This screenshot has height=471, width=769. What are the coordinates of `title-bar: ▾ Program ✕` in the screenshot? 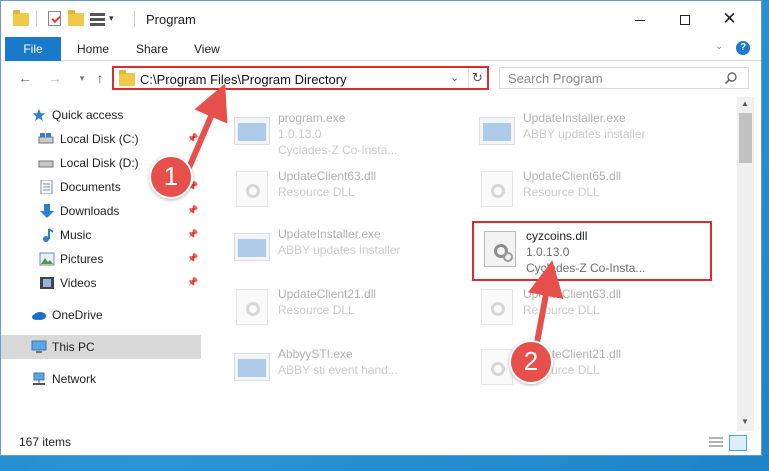 It's located at (381, 18).